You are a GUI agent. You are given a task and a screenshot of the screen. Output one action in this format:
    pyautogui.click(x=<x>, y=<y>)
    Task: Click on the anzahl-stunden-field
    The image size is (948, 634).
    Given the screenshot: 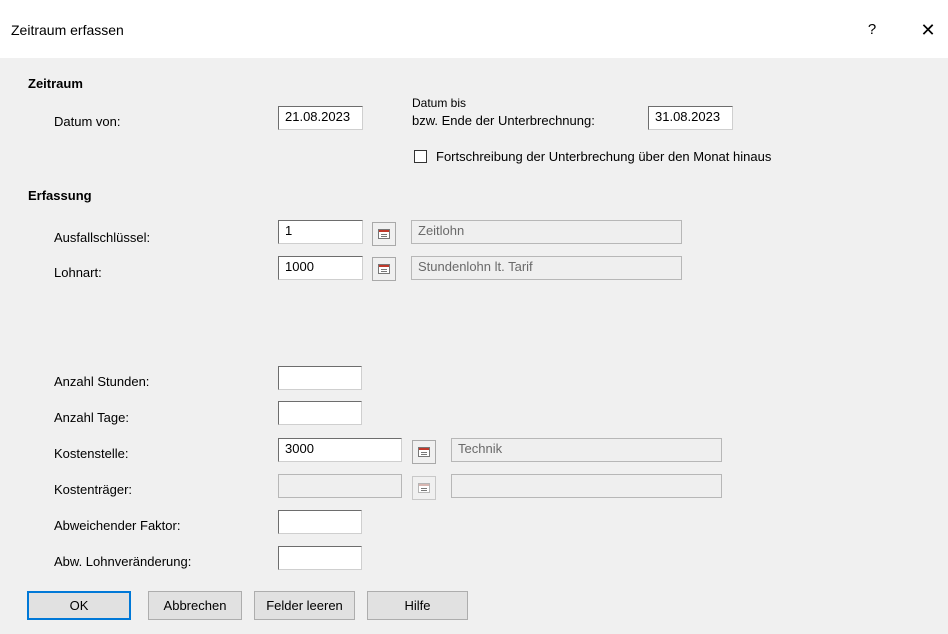 What is the action you would take?
    pyautogui.click(x=320, y=378)
    